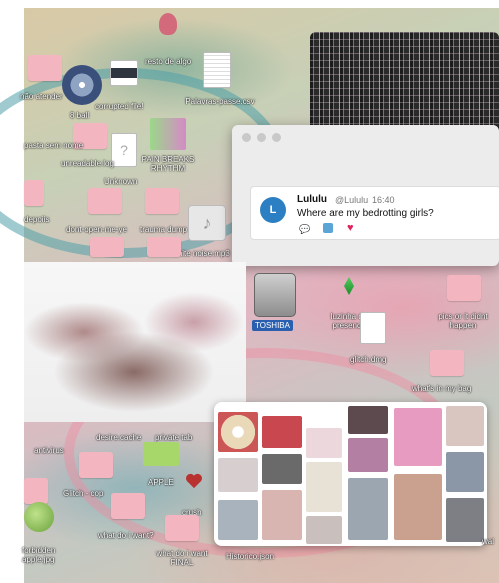  Describe the element at coordinates (162, 201) in the screenshot. I see `folder-trauma-dump` at that location.